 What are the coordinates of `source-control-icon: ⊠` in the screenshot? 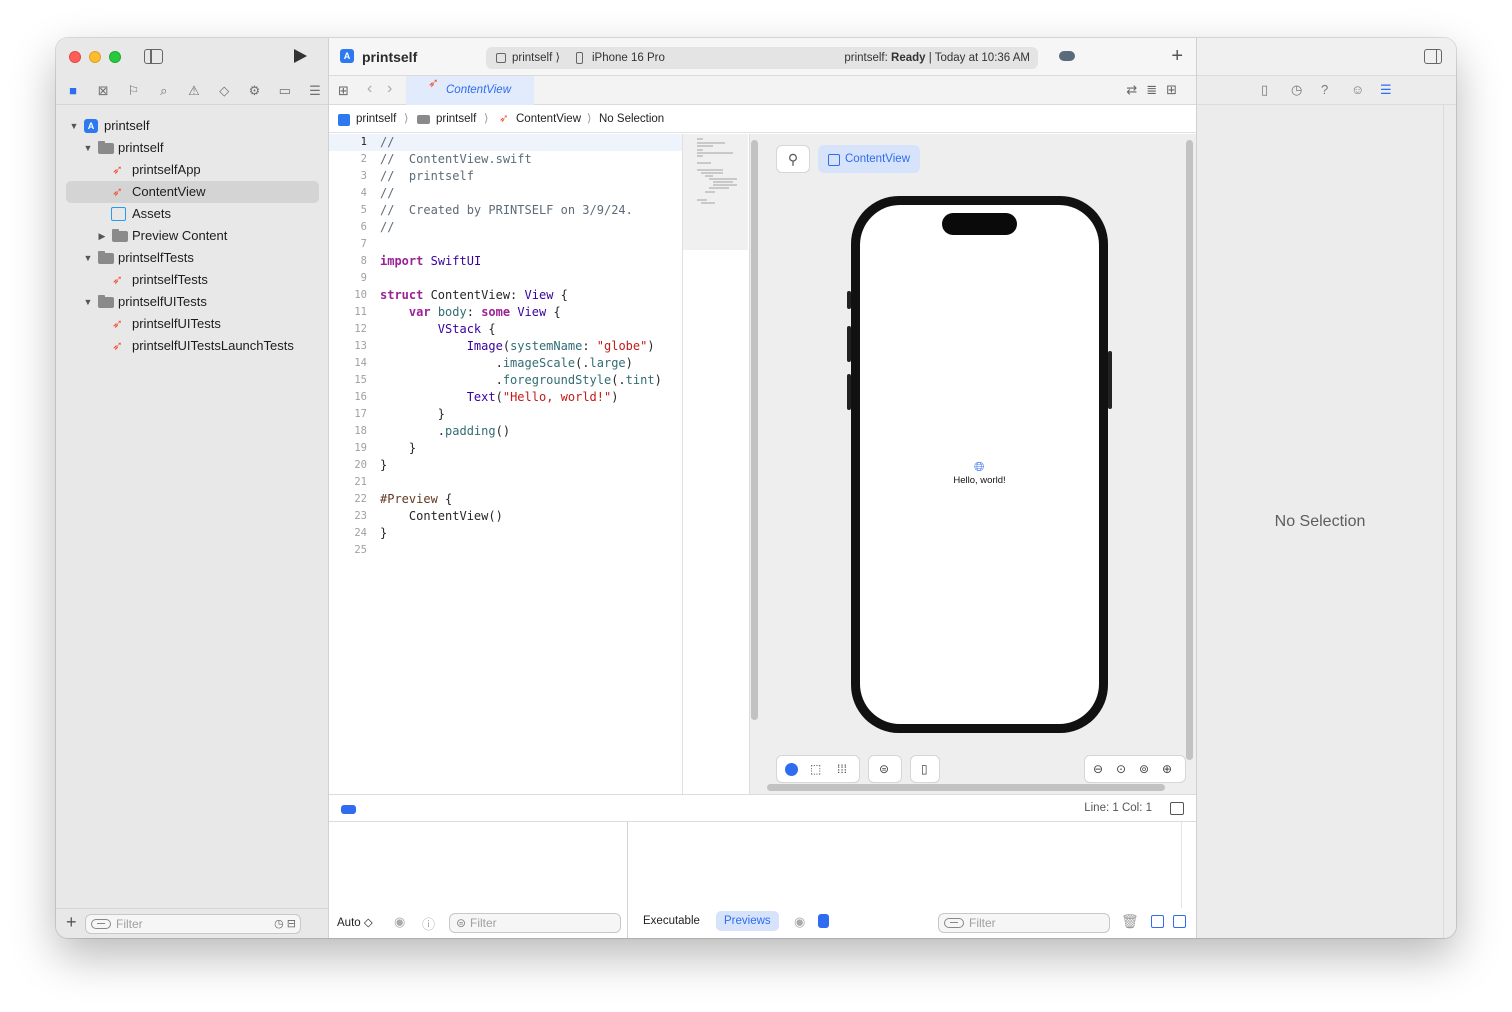 It's located at (103, 91).